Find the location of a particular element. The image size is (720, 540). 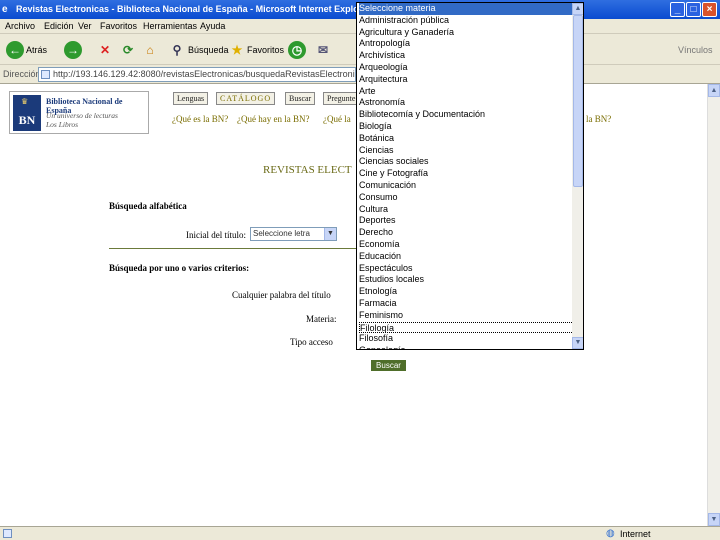

dropdown-option: Cultura is located at coordinates (466, 210).